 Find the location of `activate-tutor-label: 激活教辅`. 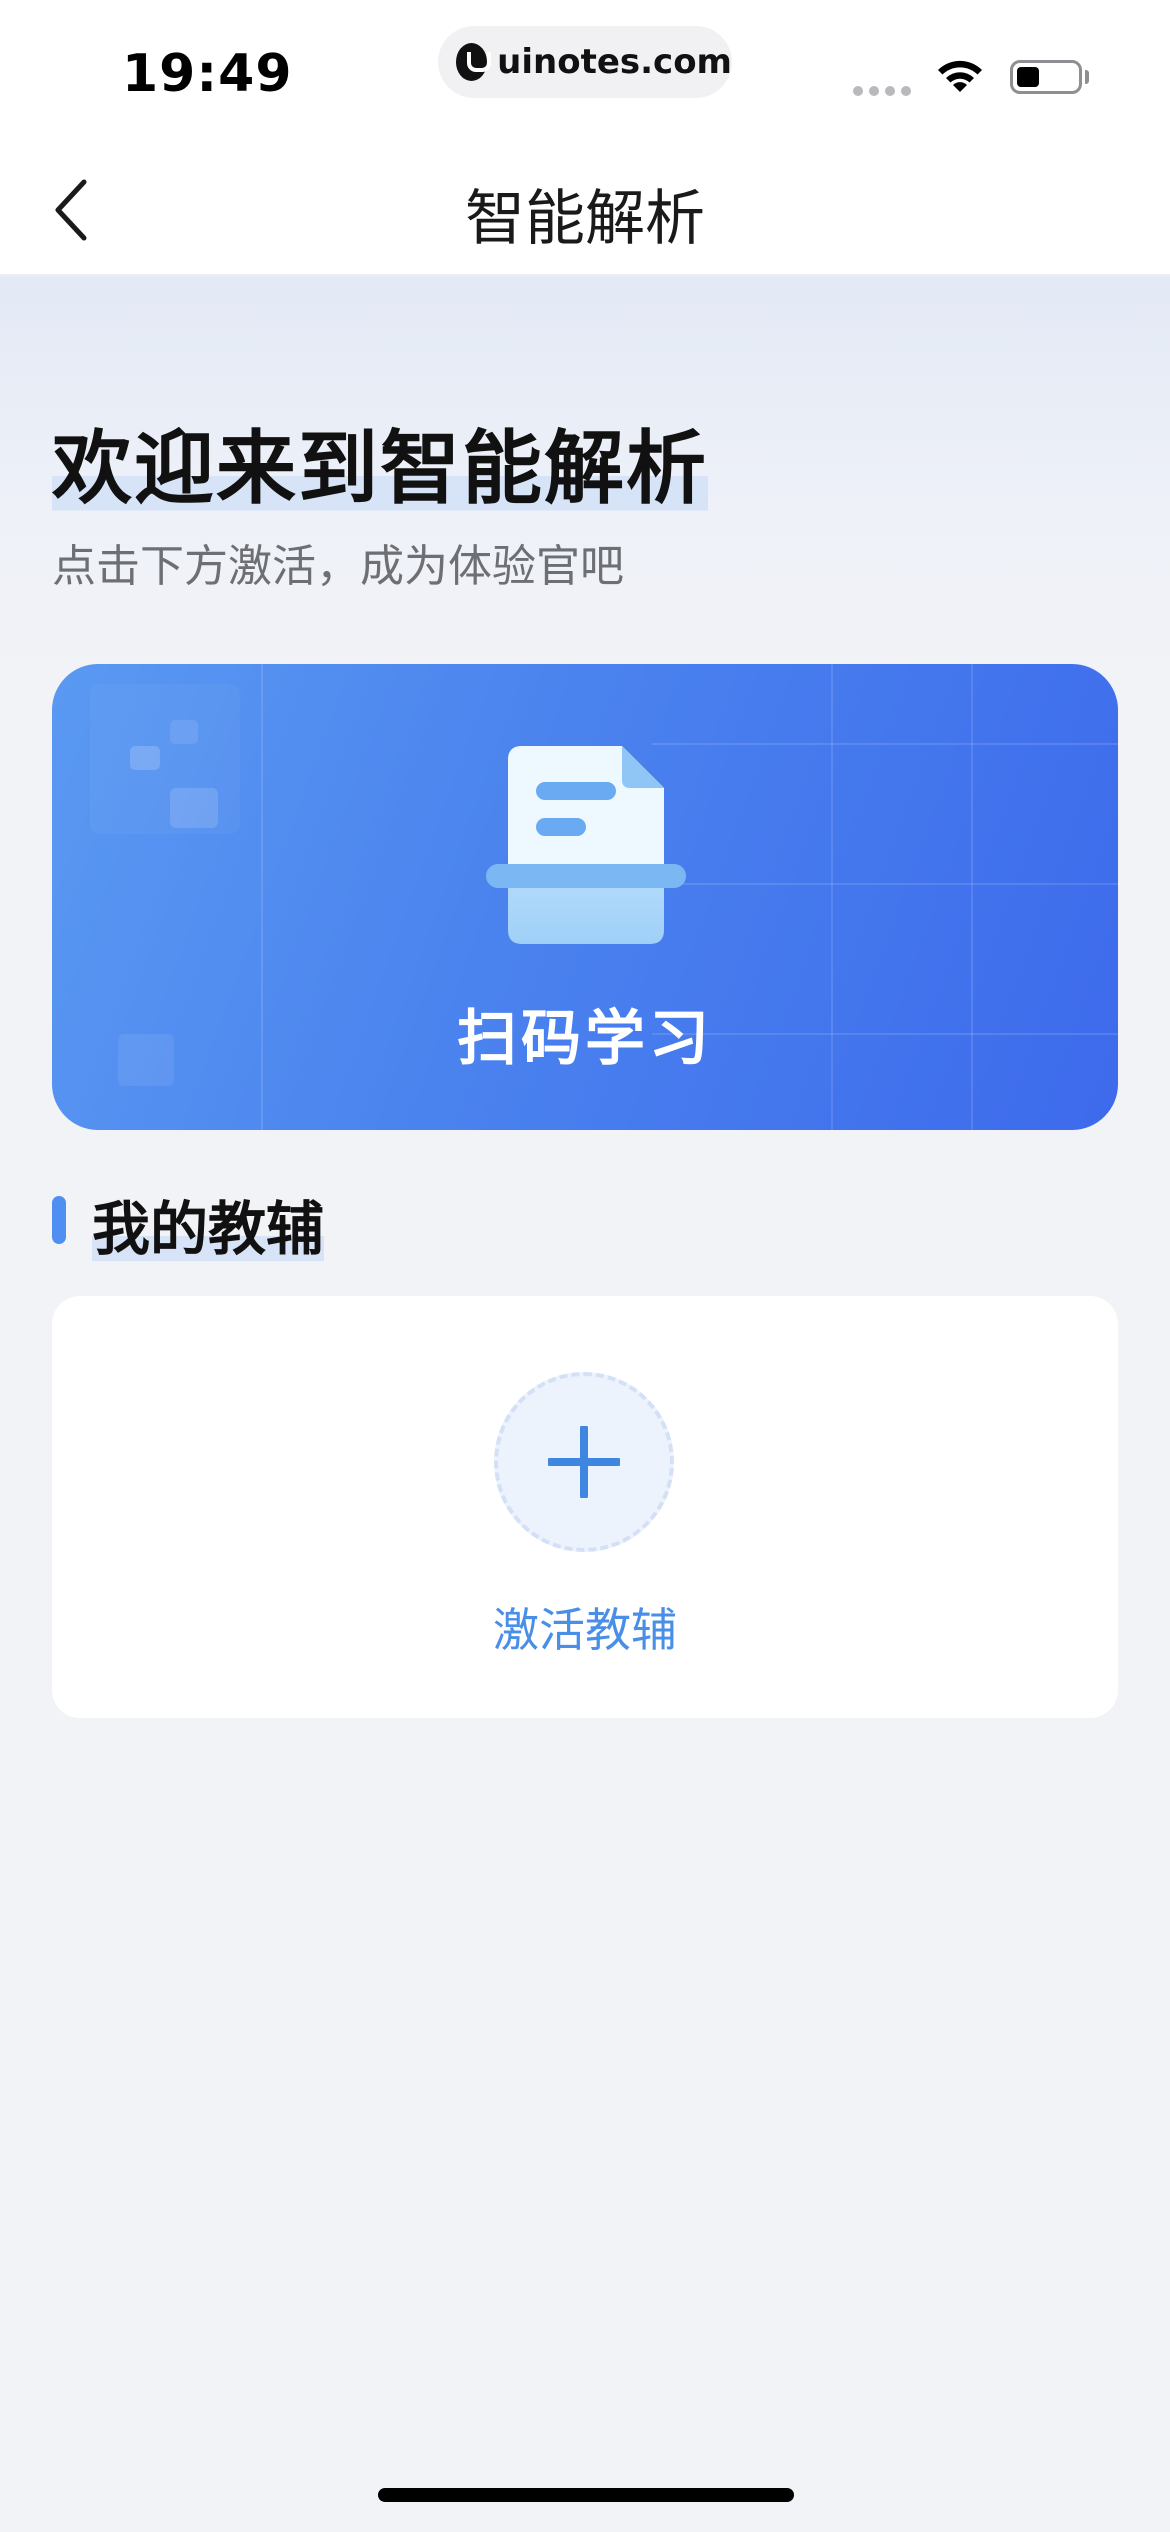

activate-tutor-label: 激活教辅 is located at coordinates (585, 1627).